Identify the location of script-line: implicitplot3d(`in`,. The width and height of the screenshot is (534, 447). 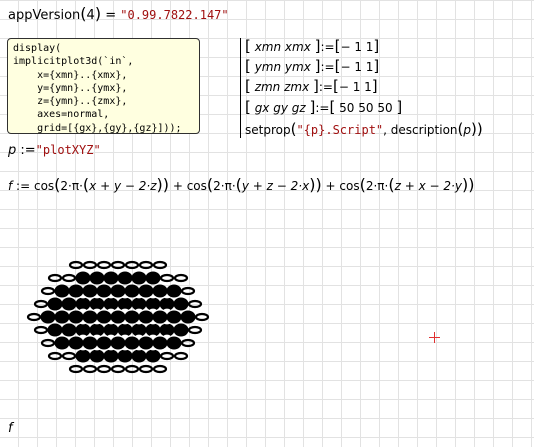
(73, 62).